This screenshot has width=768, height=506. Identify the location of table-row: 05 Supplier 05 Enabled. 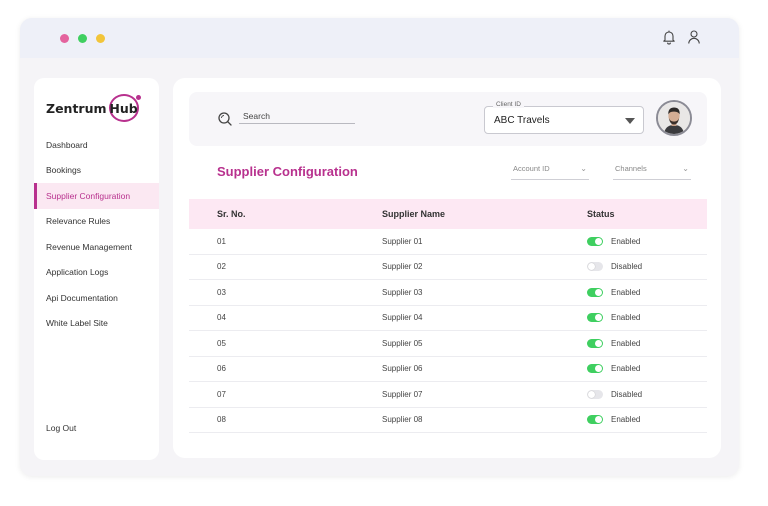
(448, 344).